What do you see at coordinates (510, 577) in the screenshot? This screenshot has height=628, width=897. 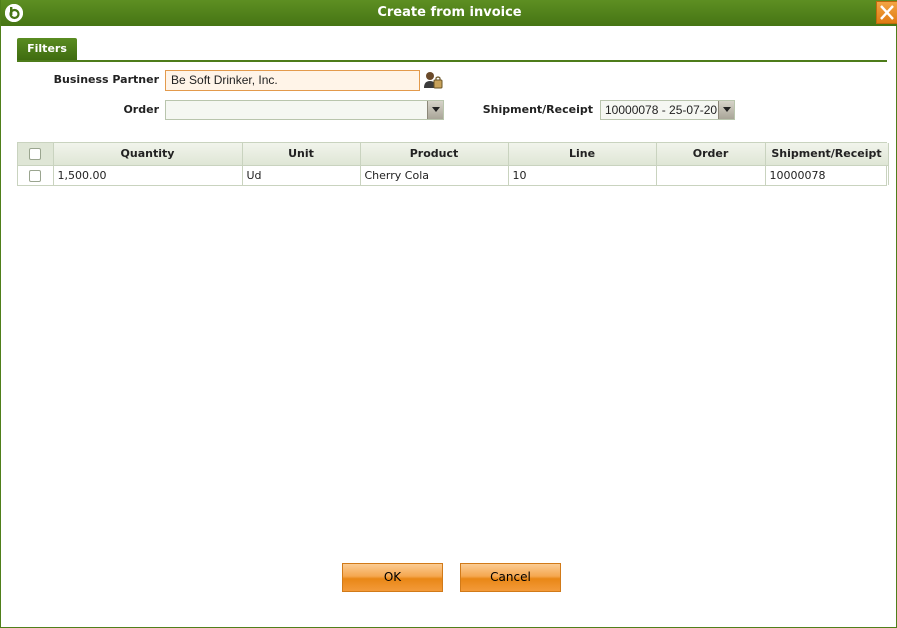 I see `cancel-button: Cancel` at bounding box center [510, 577].